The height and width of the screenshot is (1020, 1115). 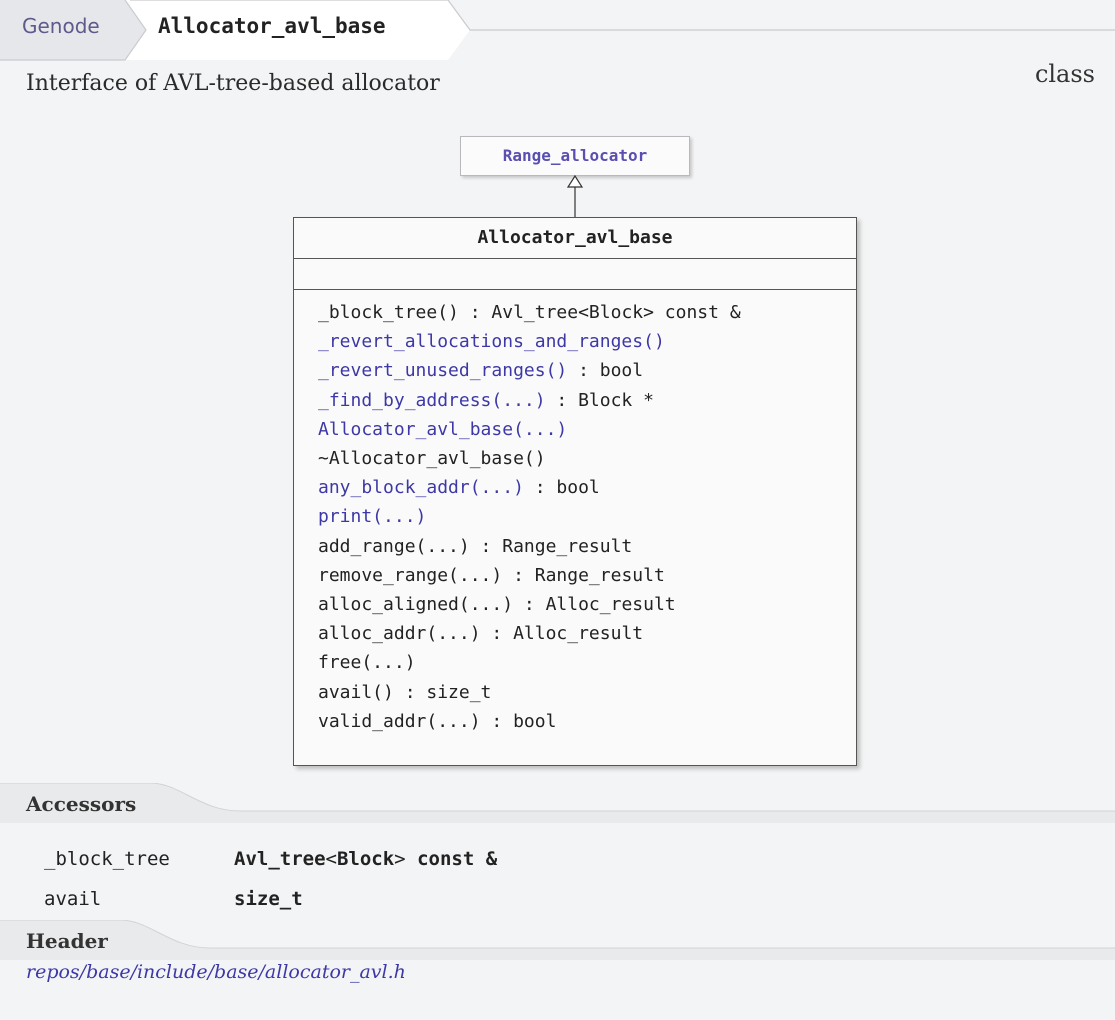 I want to click on operation-name: _find_by_address(...), so click(x=432, y=400).